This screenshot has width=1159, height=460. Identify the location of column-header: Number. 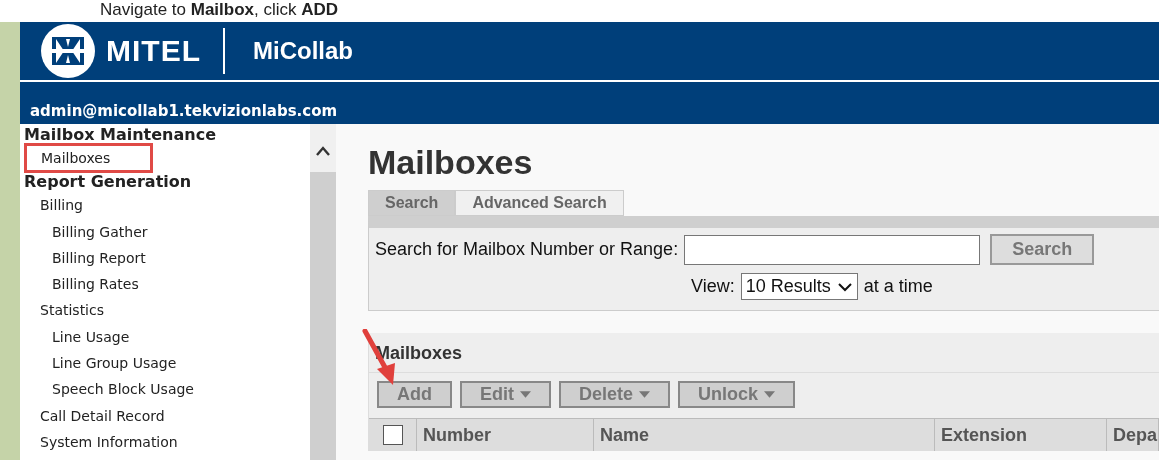
(505, 435).